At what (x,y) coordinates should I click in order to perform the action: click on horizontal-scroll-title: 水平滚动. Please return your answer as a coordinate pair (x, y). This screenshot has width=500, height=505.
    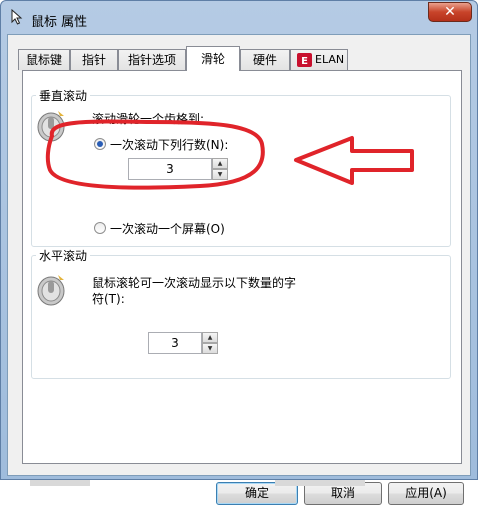
    Looking at the image, I should click on (63, 255).